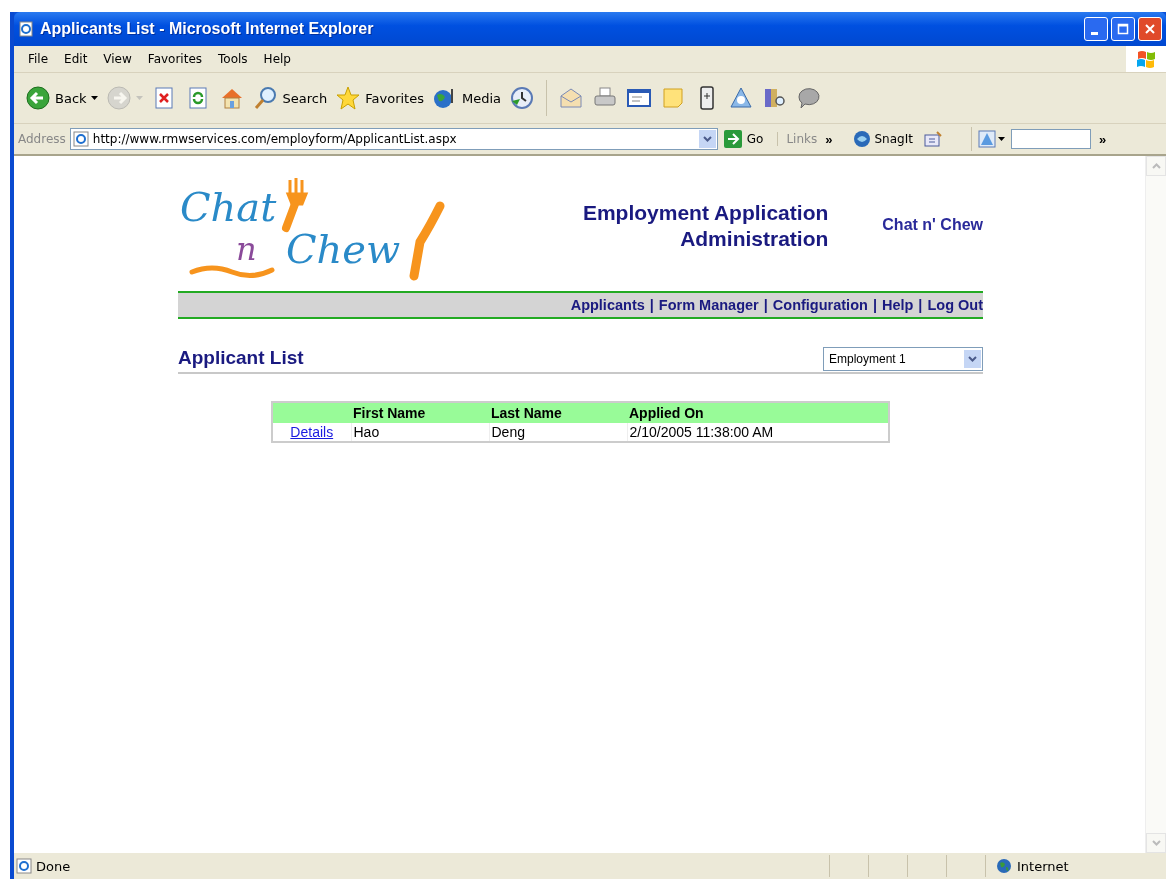  What do you see at coordinates (882, 139) in the screenshot?
I see `snagit-button: SnagIt` at bounding box center [882, 139].